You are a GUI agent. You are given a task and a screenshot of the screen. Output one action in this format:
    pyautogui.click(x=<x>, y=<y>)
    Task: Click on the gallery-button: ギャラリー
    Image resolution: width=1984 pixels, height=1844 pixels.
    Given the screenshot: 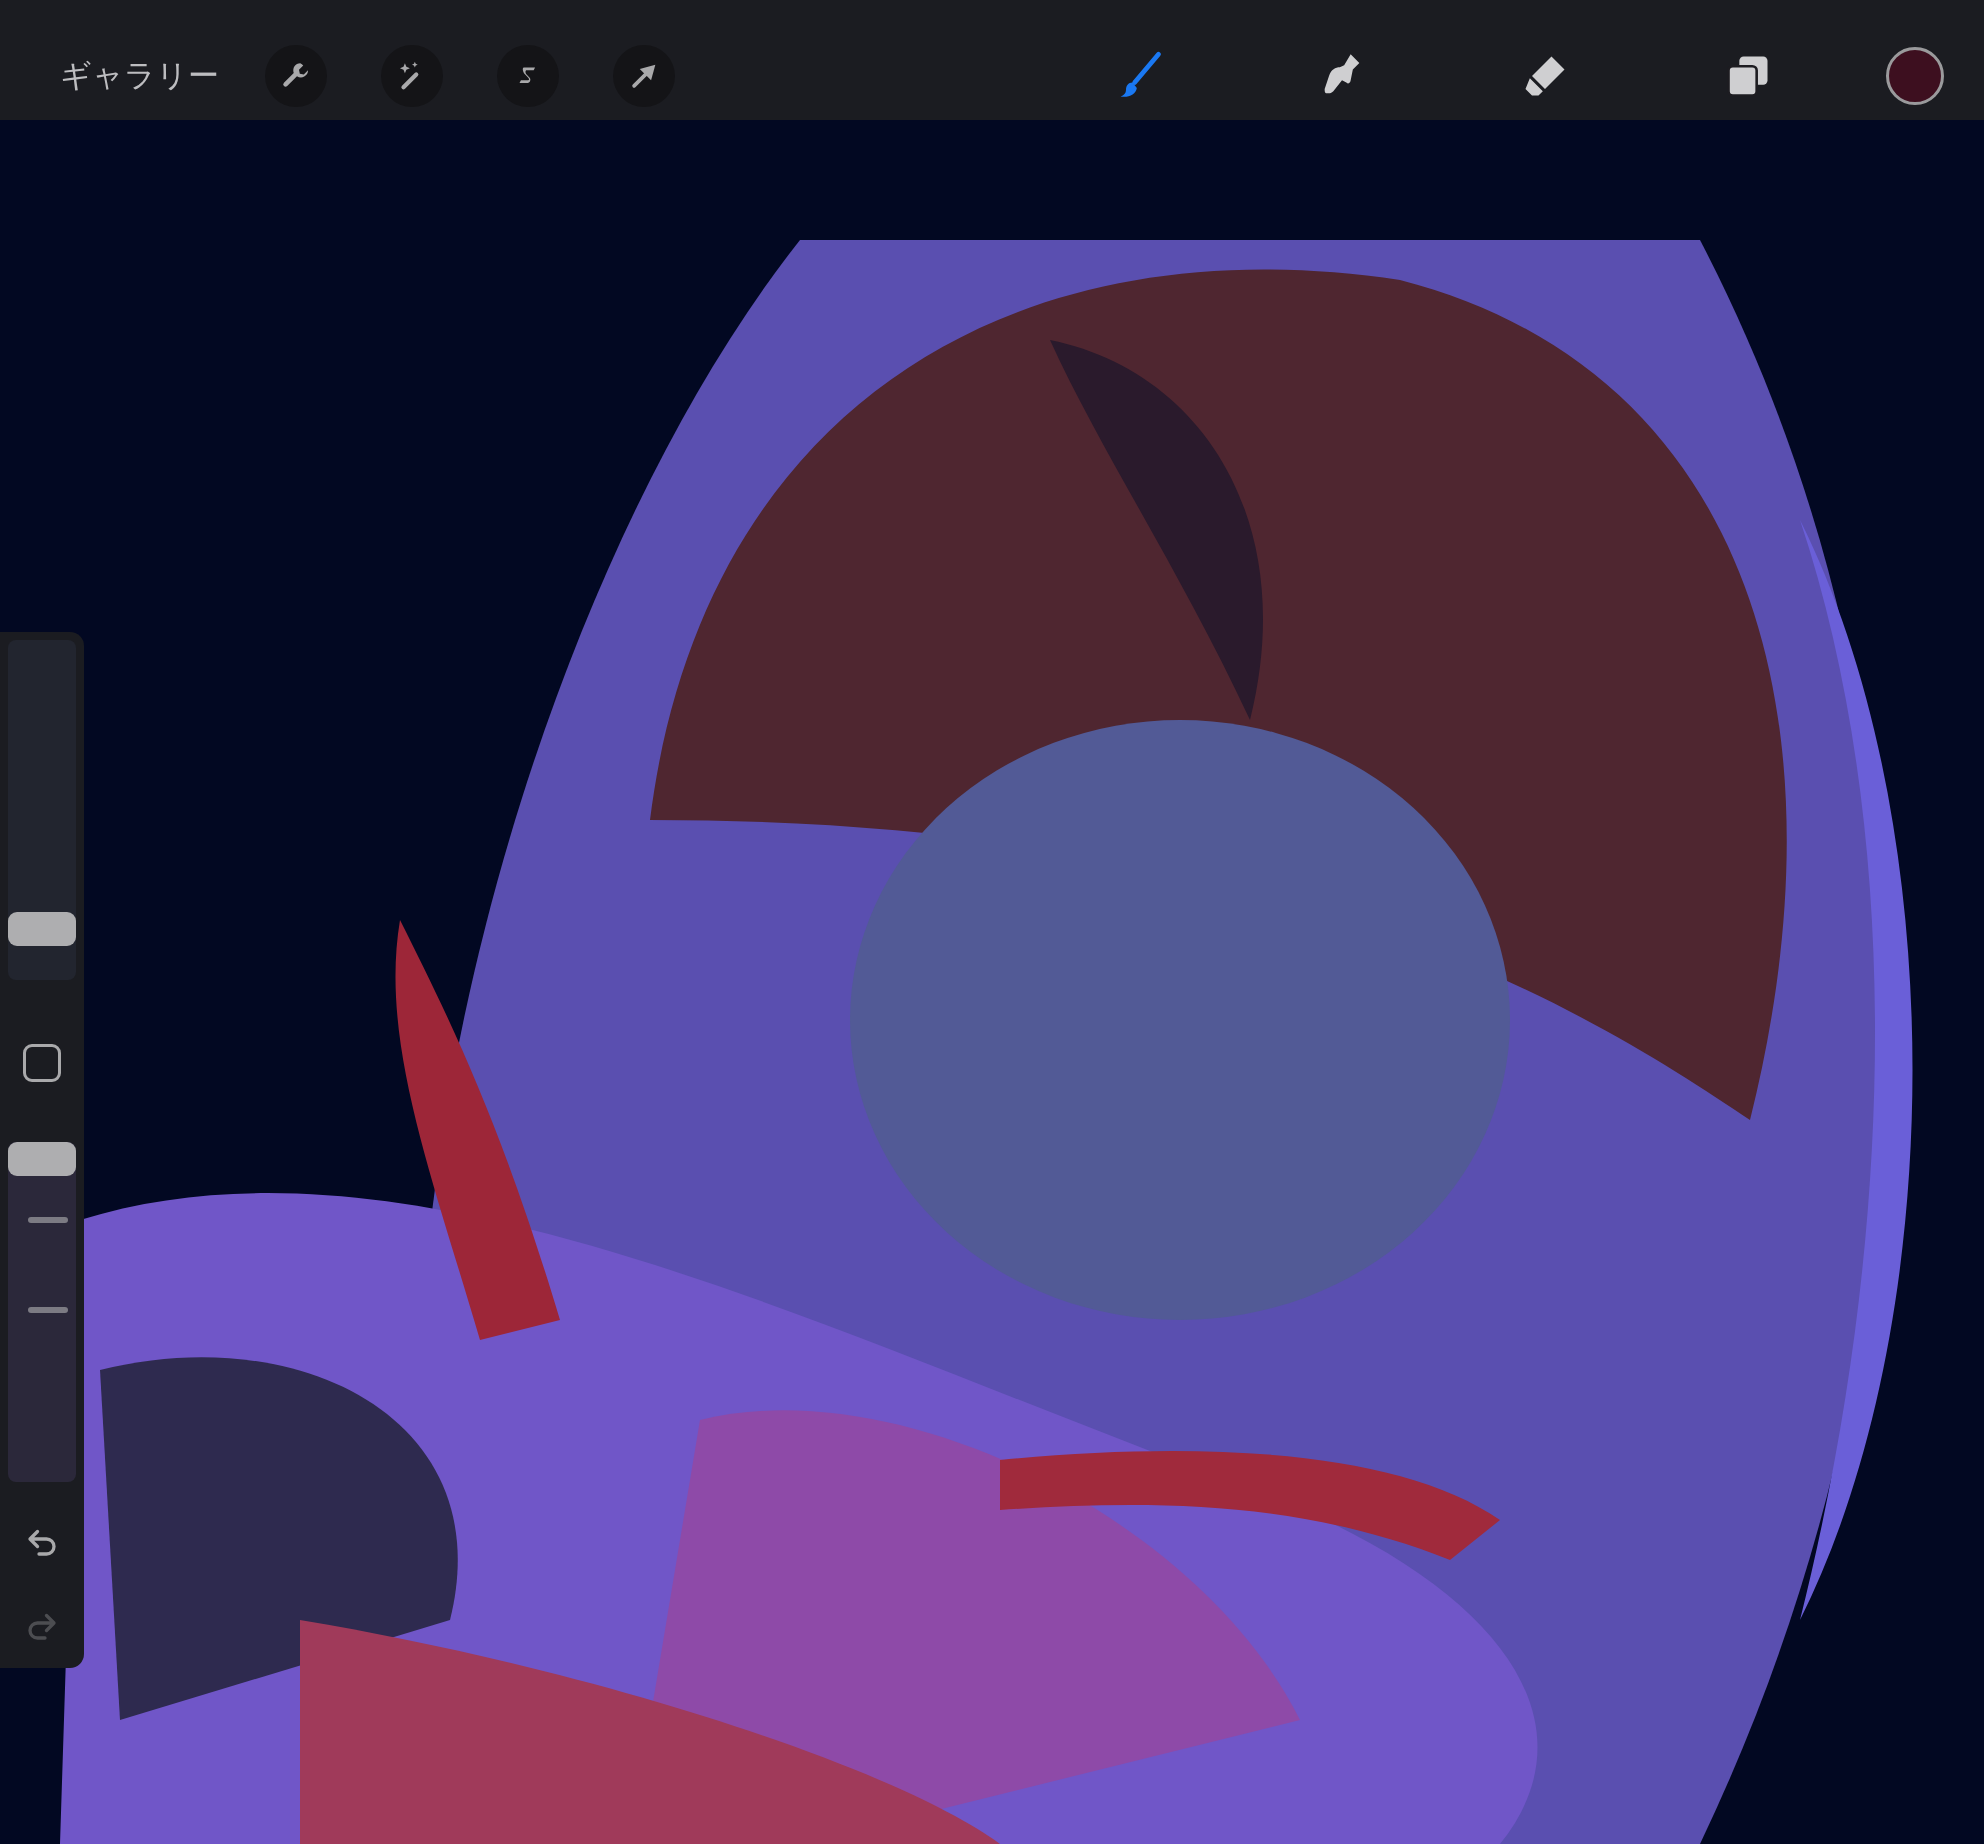 What is the action you would take?
    pyautogui.click(x=139, y=76)
    